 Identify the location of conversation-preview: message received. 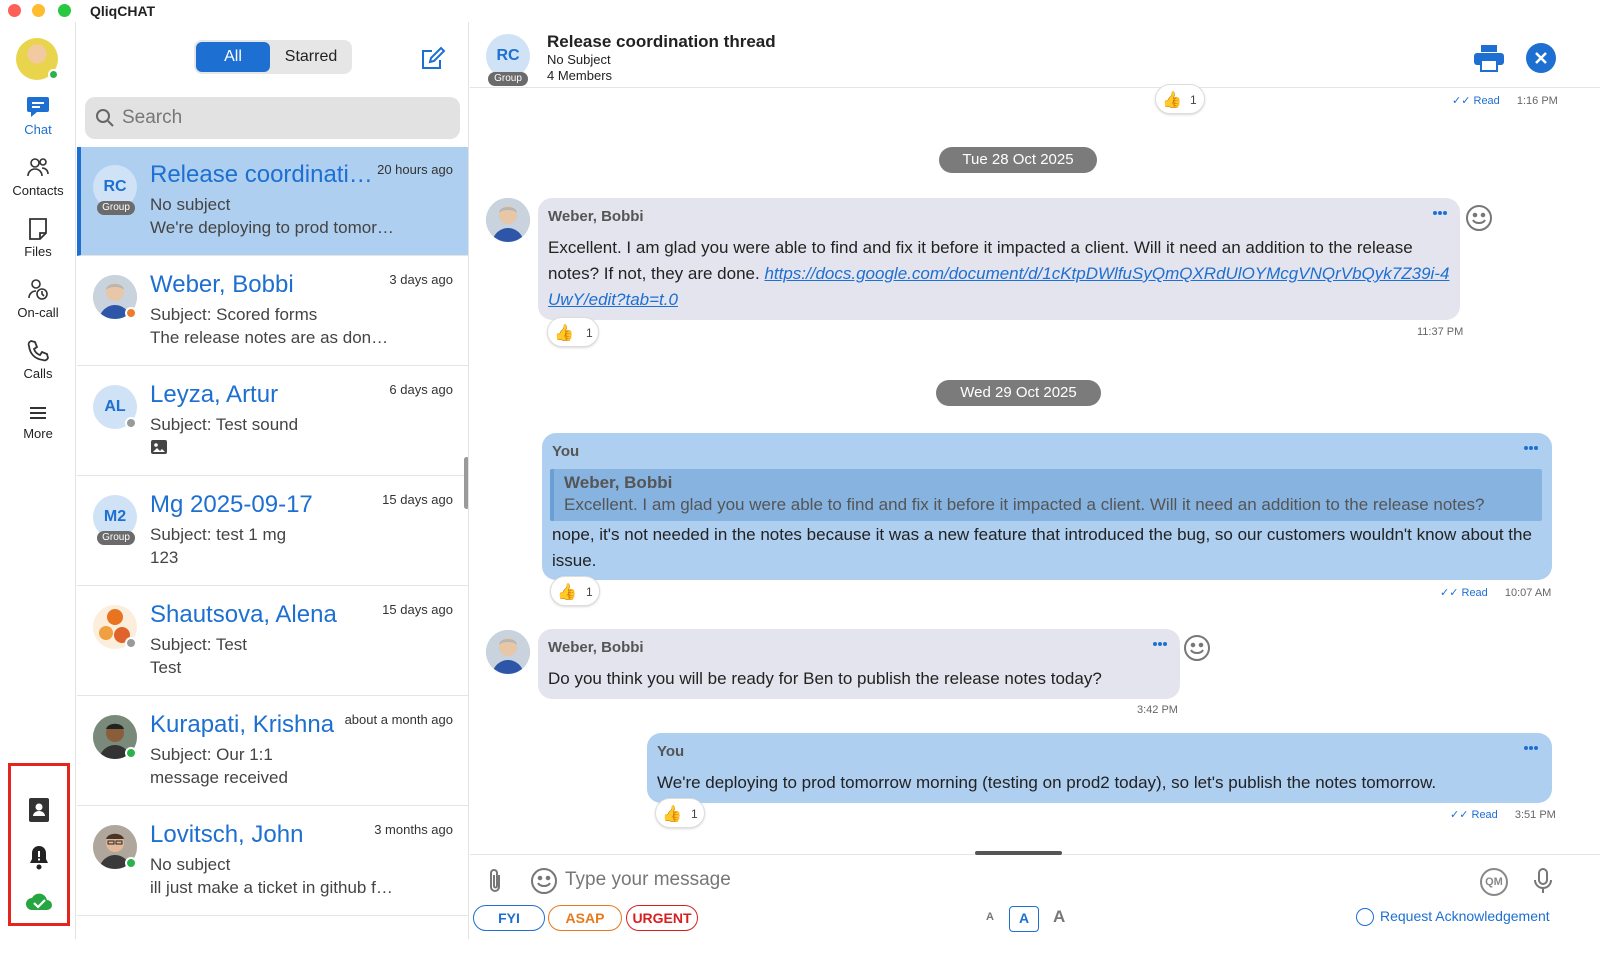
(219, 777).